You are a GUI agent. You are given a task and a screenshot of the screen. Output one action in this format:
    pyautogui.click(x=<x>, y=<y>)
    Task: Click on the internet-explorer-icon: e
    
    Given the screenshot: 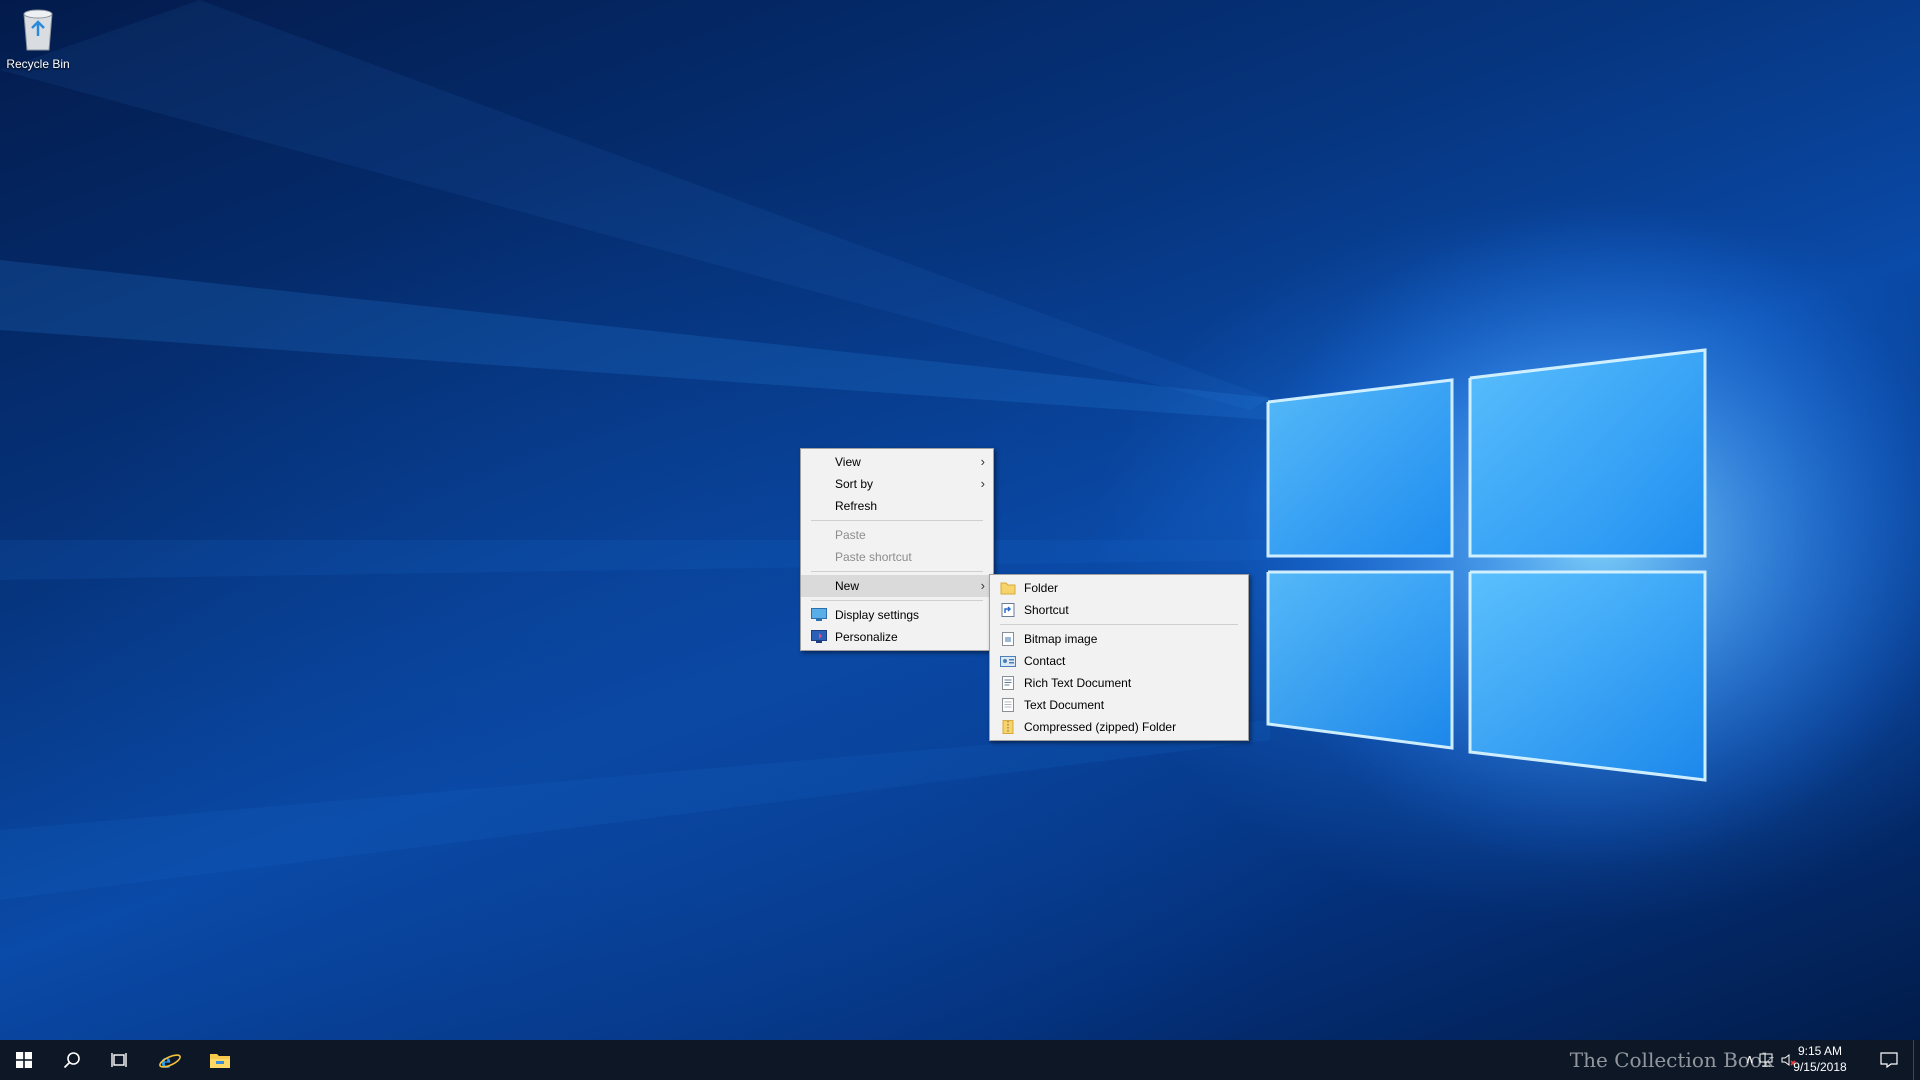 What is the action you would take?
    pyautogui.click(x=170, y=1060)
    